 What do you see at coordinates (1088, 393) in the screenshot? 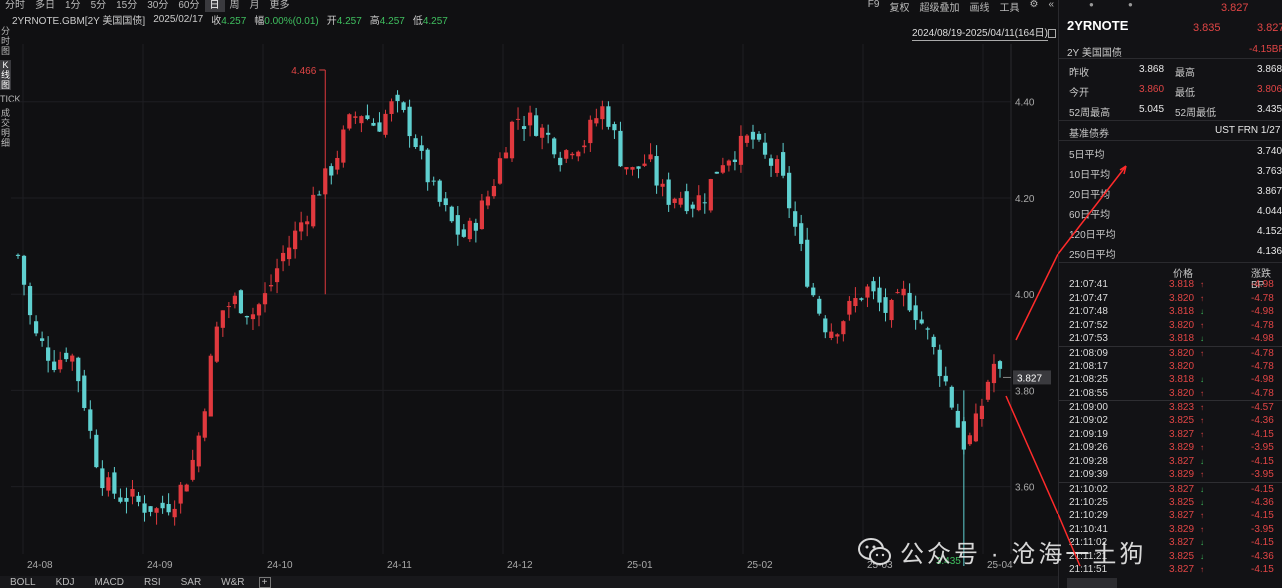
I see `tick-time: 21:08:55` at bounding box center [1088, 393].